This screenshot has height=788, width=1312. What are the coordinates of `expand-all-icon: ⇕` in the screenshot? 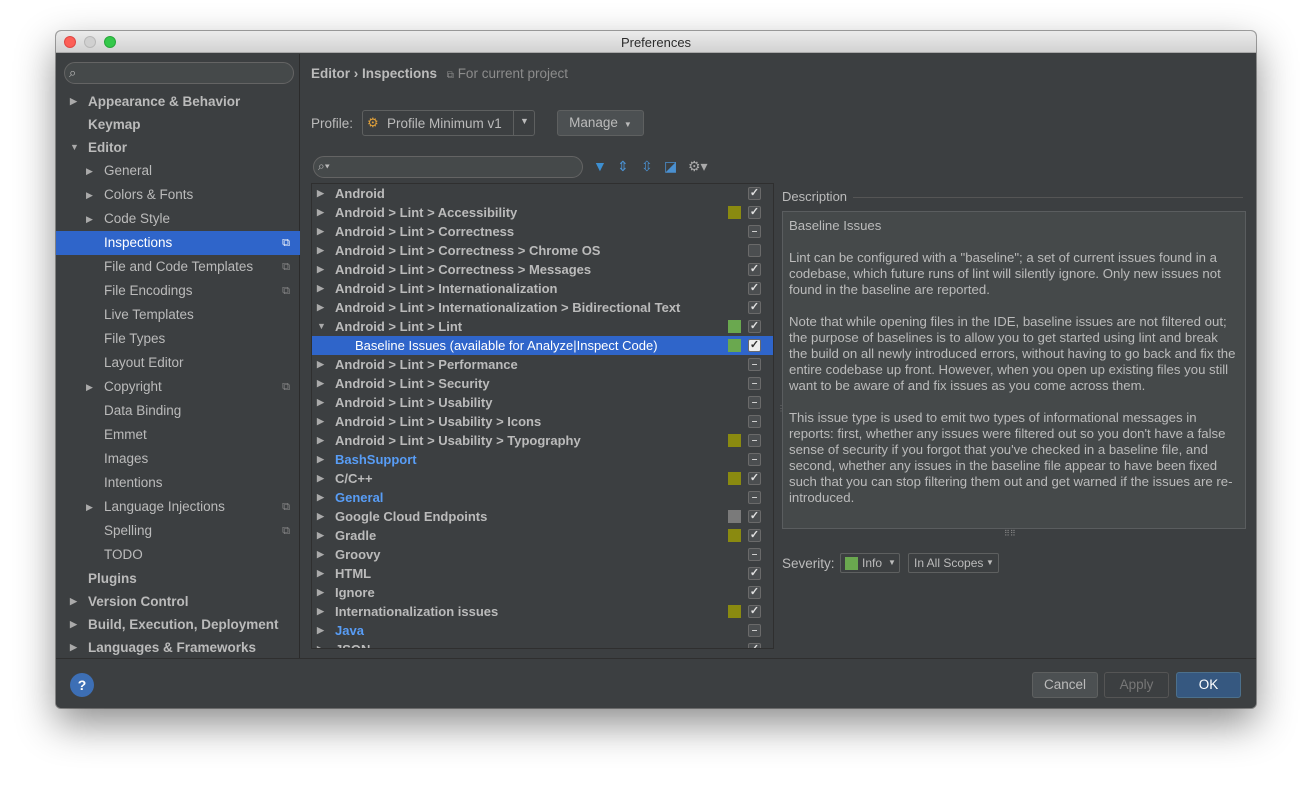 It's located at (623, 166).